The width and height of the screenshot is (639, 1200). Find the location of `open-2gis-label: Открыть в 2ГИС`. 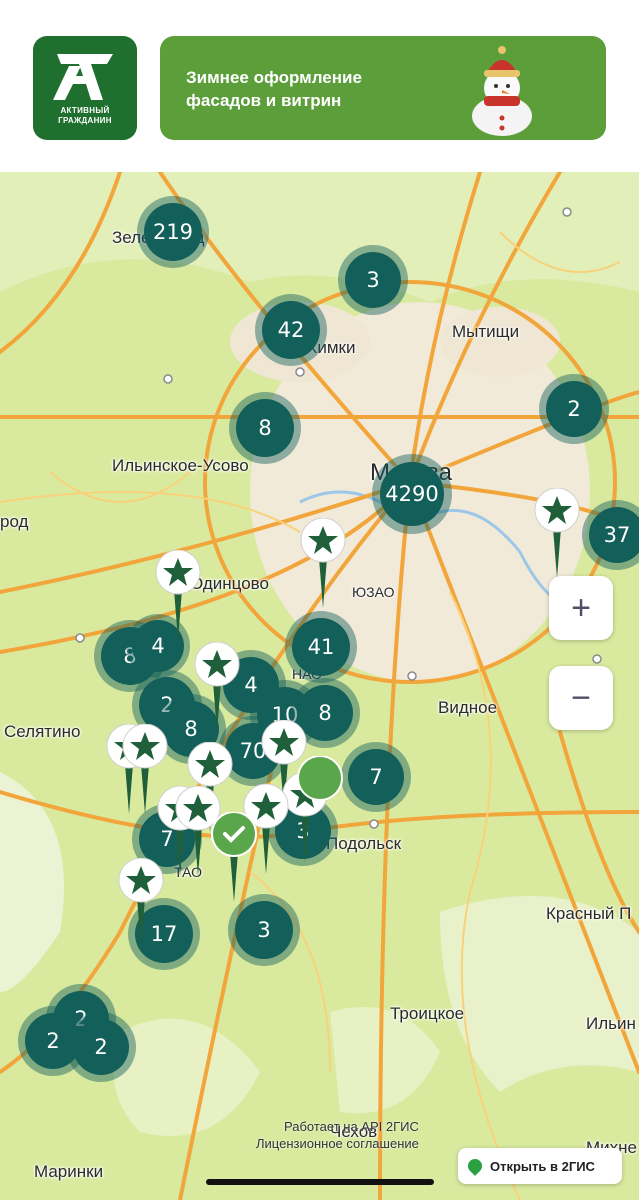

open-2gis-label: Открыть в 2ГИС is located at coordinates (542, 1166).